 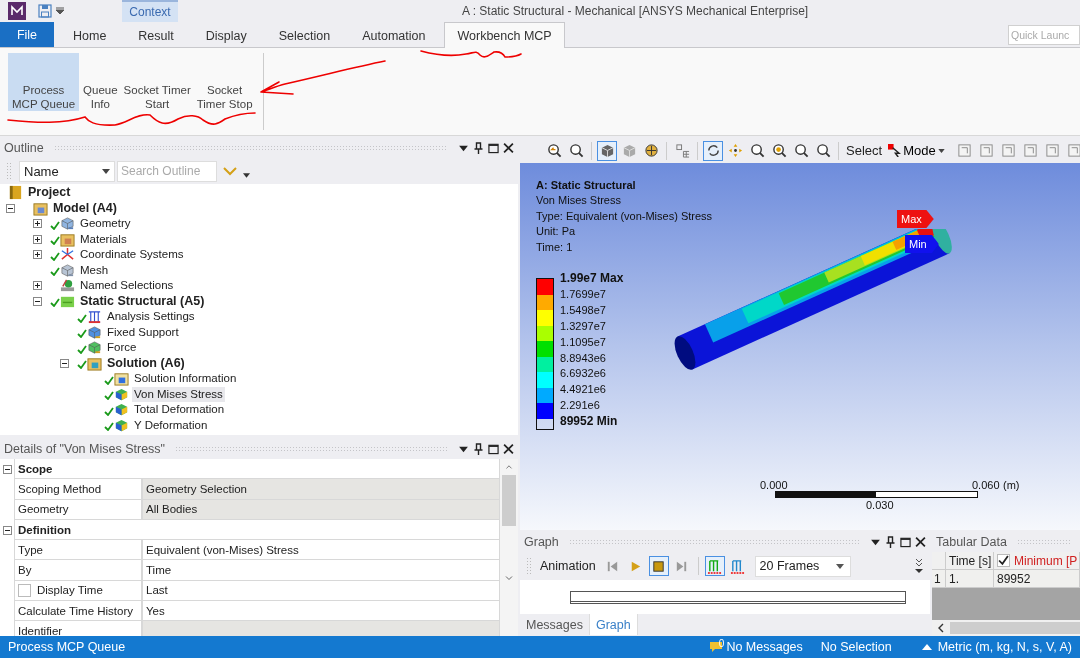 What do you see at coordinates (226, 35) in the screenshot?
I see `ribbon-tab: Display` at bounding box center [226, 35].